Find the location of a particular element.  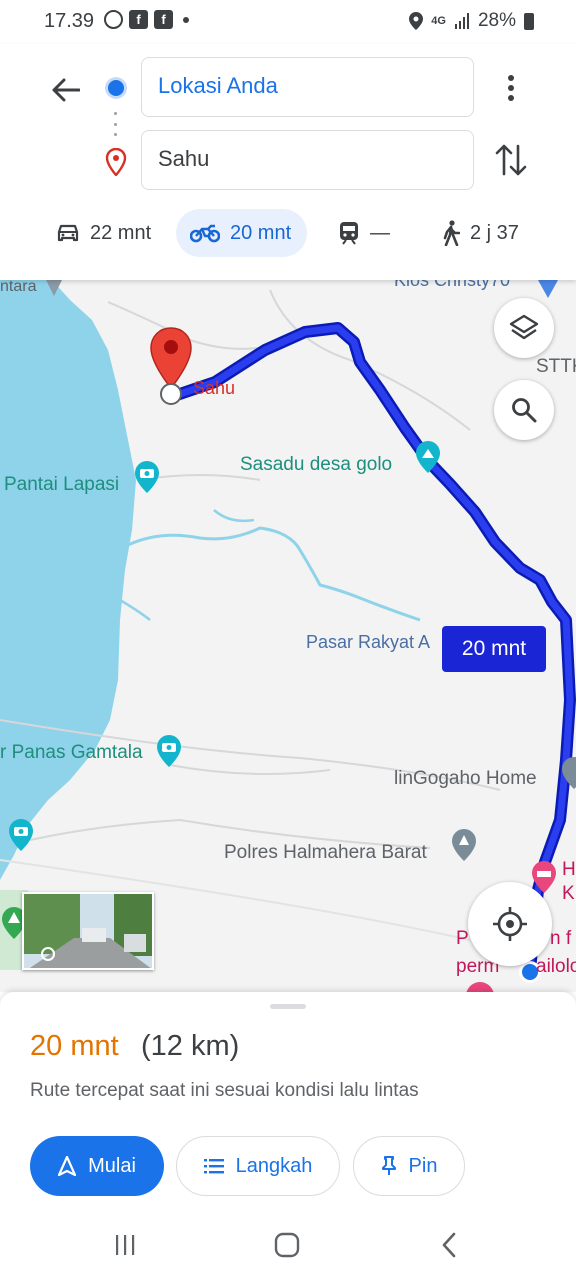

mode-car-label: 22 mnt is located at coordinates (121, 232).